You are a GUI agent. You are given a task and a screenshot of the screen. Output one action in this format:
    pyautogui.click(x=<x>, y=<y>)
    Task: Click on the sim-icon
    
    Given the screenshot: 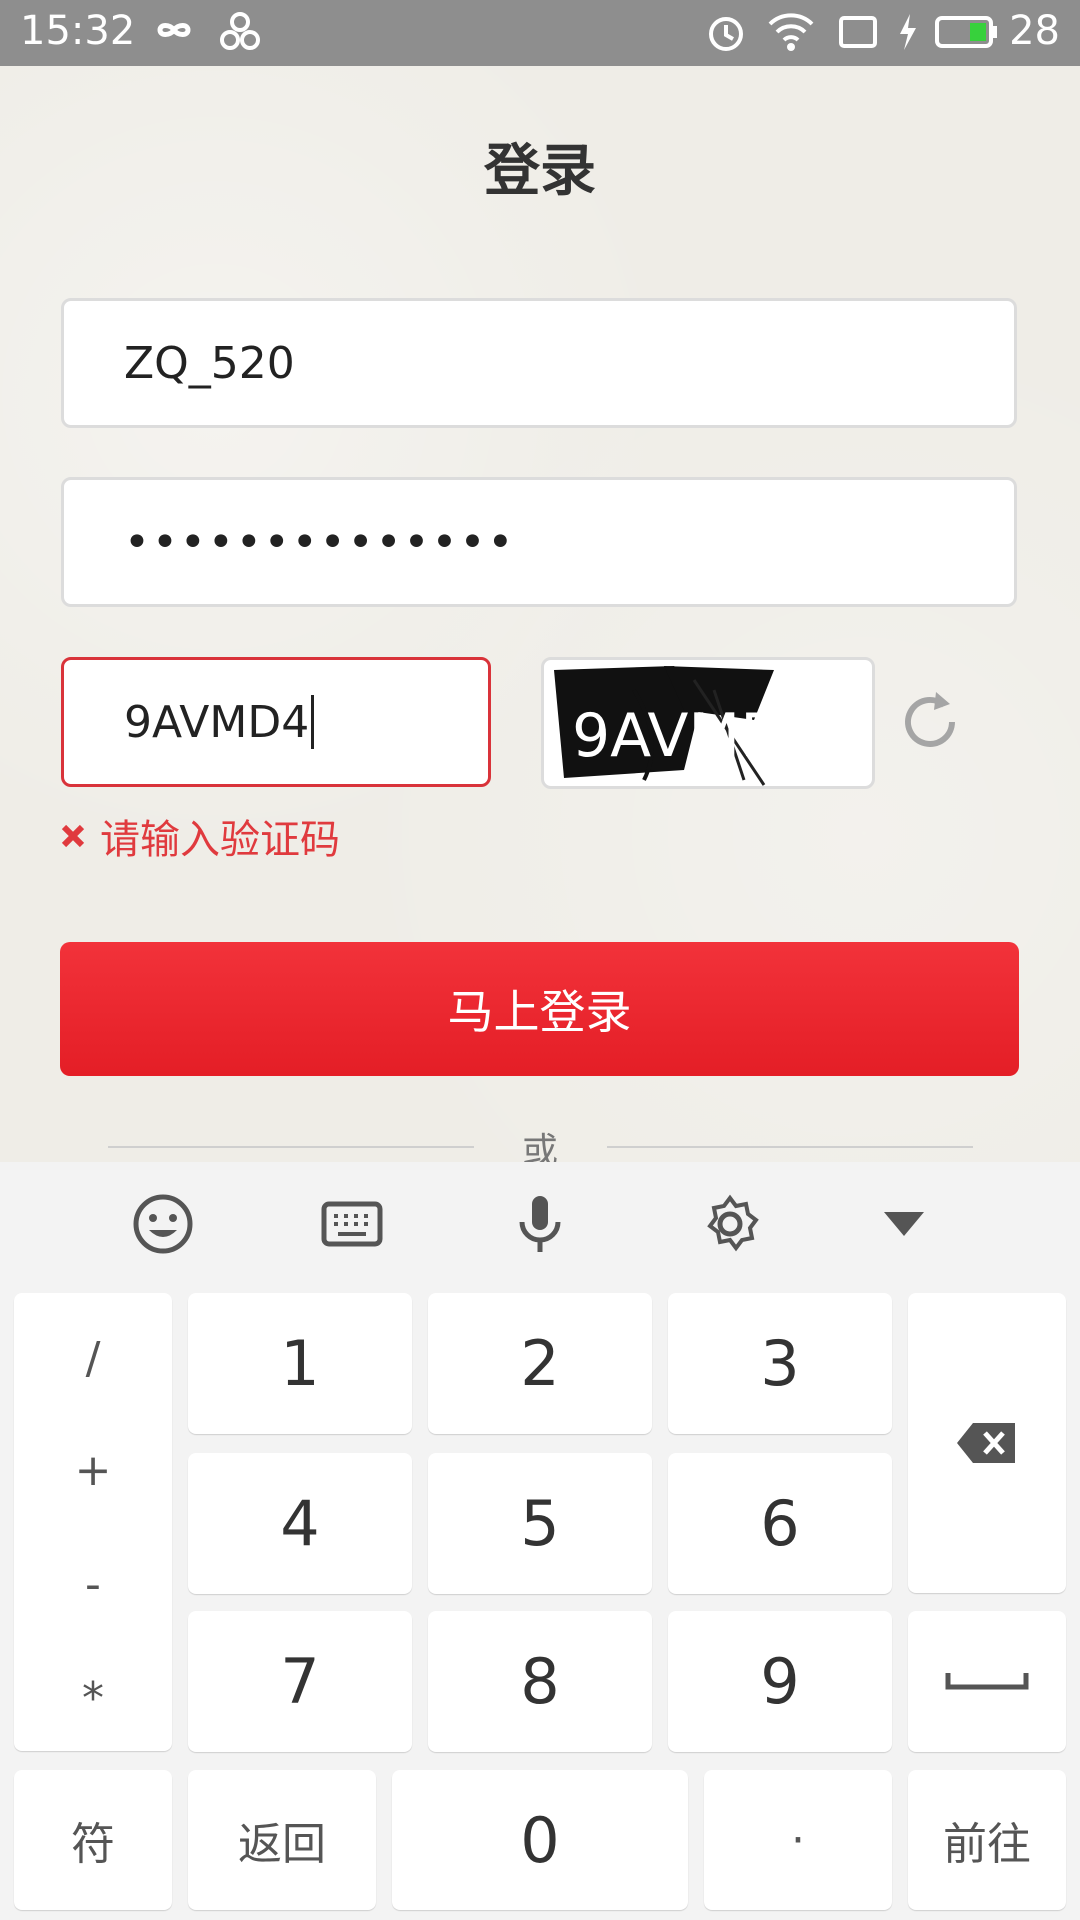 What is the action you would take?
    pyautogui.click(x=858, y=34)
    